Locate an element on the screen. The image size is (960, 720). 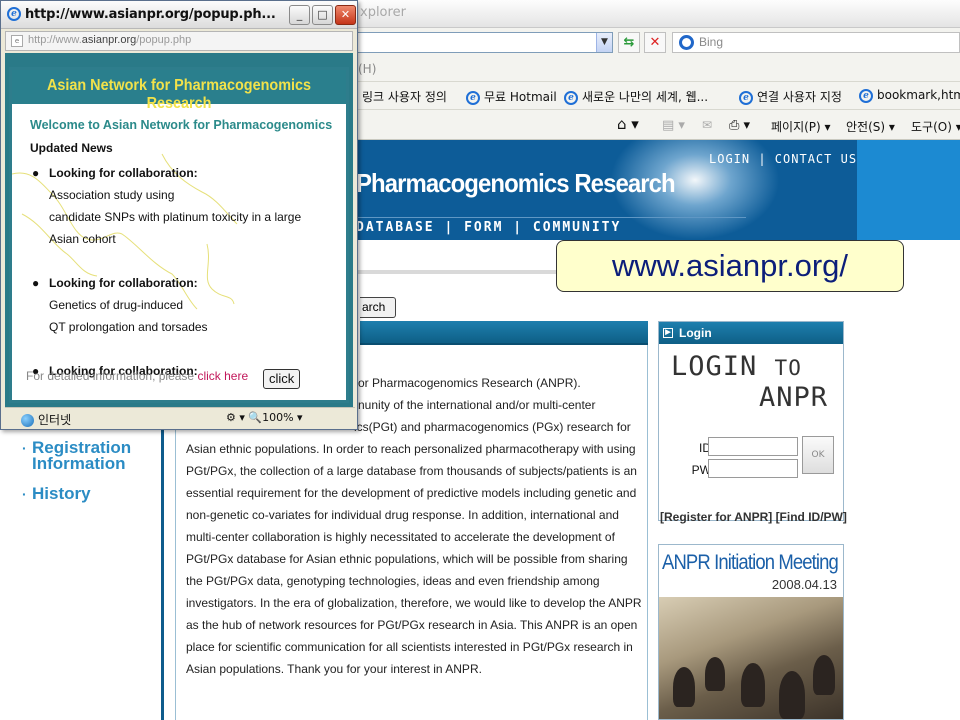
id-label: ID is located at coordinates (705, 448).